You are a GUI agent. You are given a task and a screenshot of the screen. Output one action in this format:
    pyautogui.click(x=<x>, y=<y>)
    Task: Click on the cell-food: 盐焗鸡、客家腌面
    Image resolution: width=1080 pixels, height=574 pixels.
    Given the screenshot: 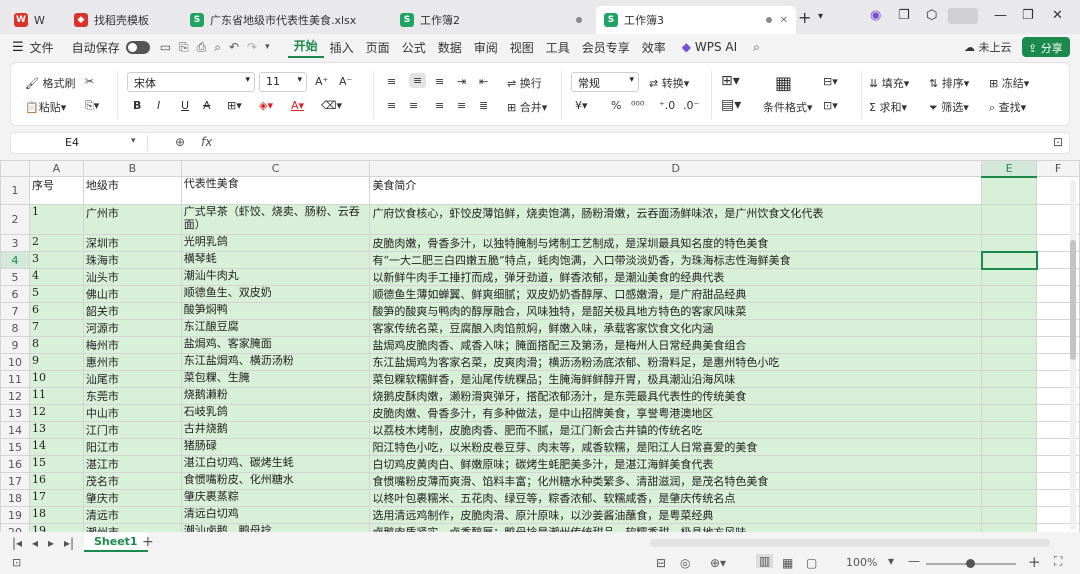 What is the action you would take?
    pyautogui.click(x=275, y=345)
    